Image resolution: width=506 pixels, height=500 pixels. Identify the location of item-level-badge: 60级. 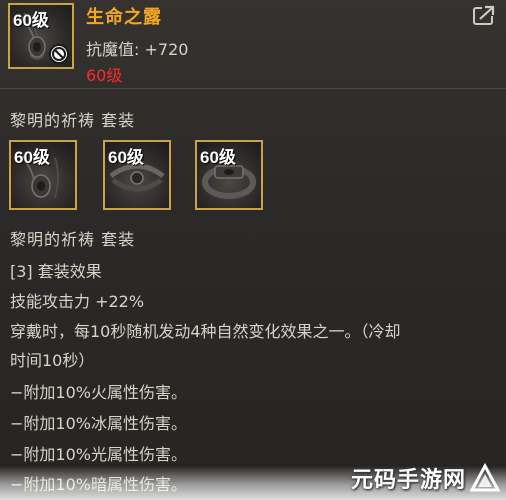
(31, 20).